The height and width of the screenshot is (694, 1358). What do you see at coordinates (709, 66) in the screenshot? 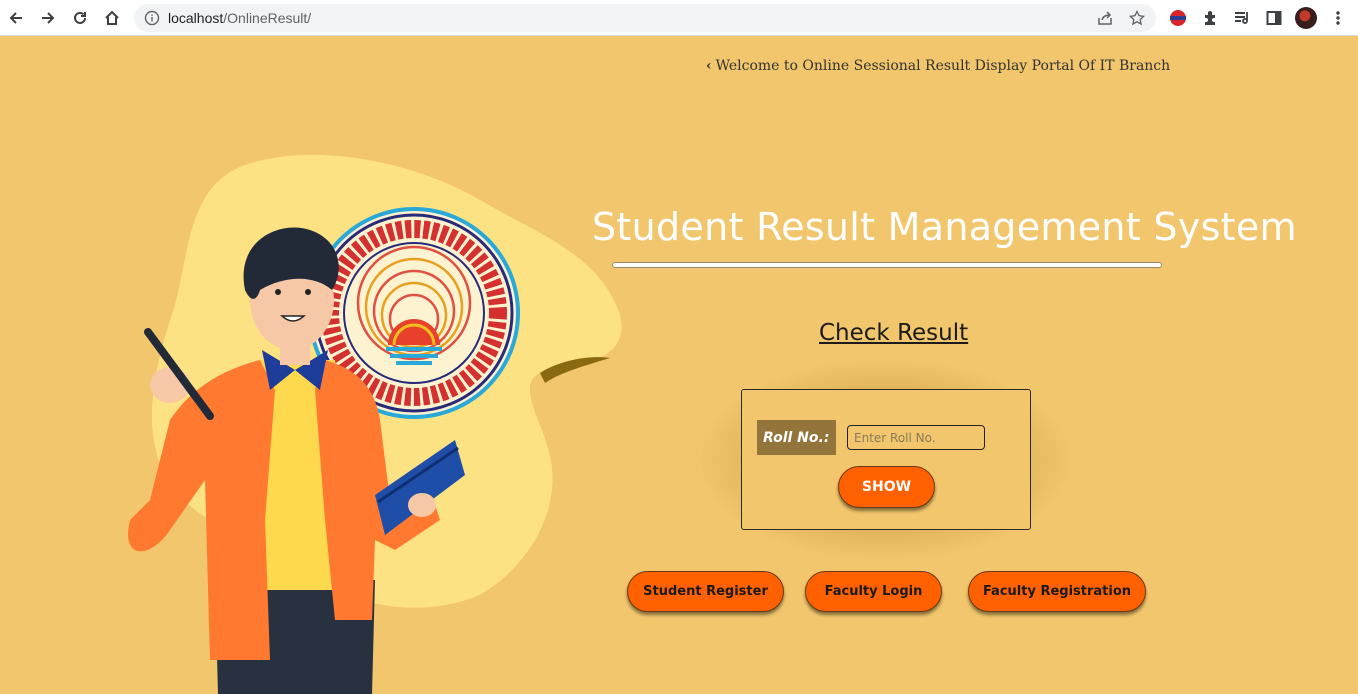
I see `chevron-left-icon: ‹` at bounding box center [709, 66].